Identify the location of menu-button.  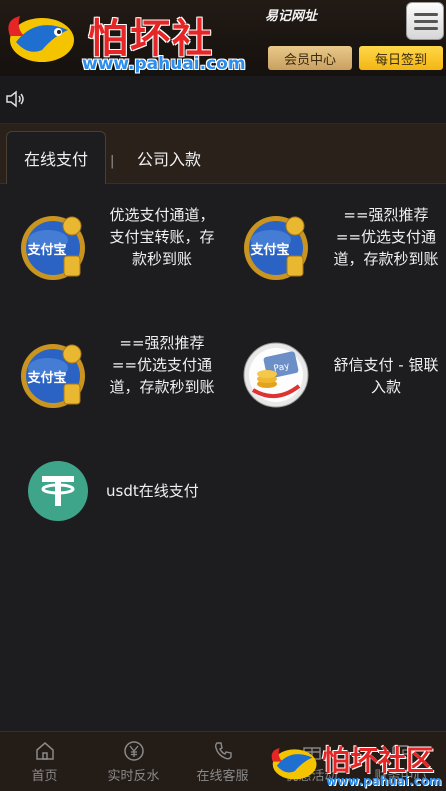
(425, 21).